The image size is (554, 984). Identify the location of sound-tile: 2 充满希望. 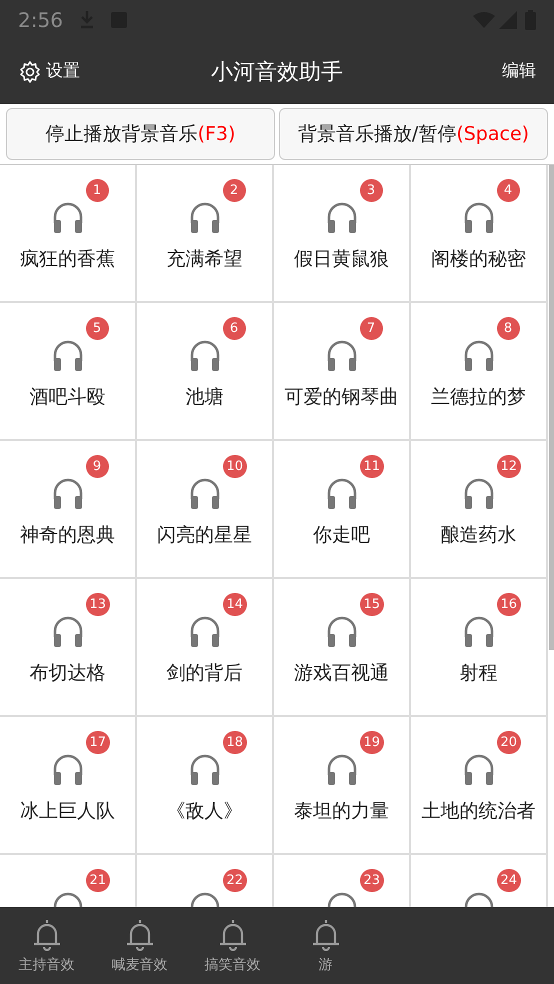
(205, 234).